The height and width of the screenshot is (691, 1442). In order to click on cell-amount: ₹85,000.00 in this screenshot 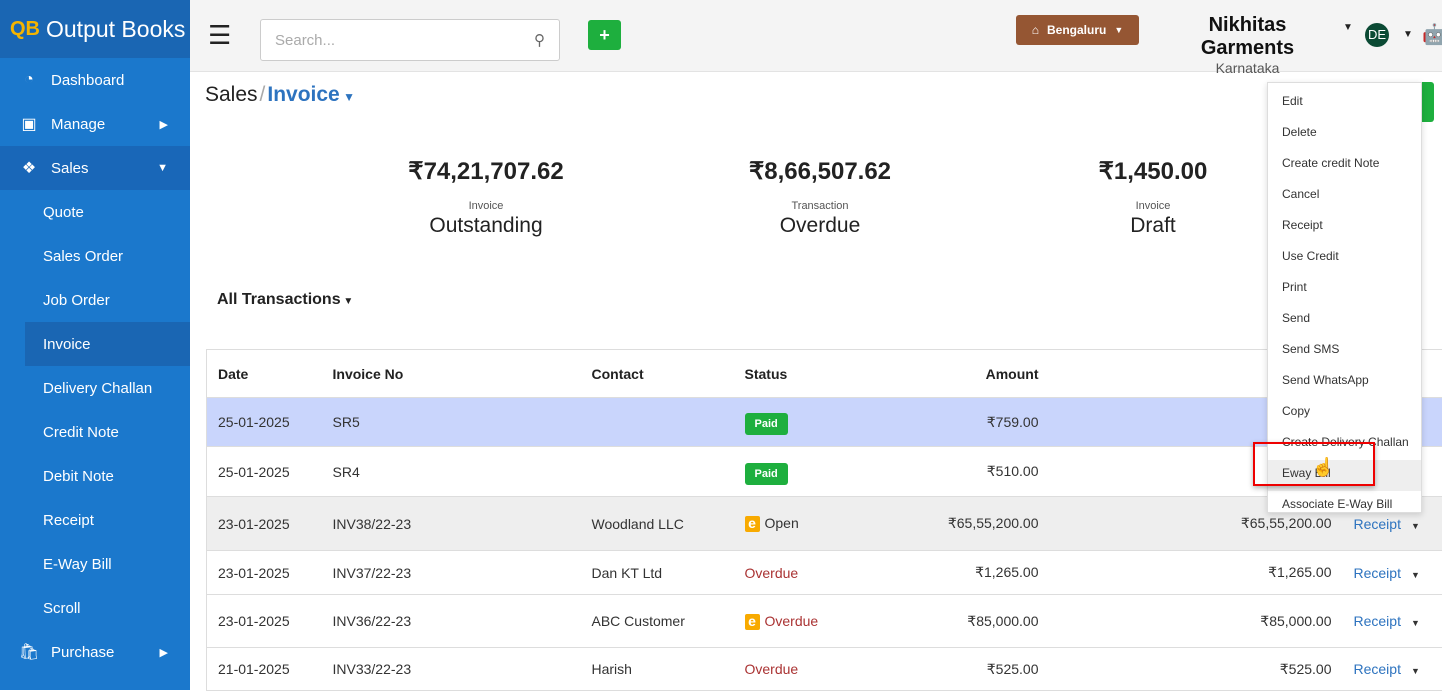, I will do `click(967, 621)`.